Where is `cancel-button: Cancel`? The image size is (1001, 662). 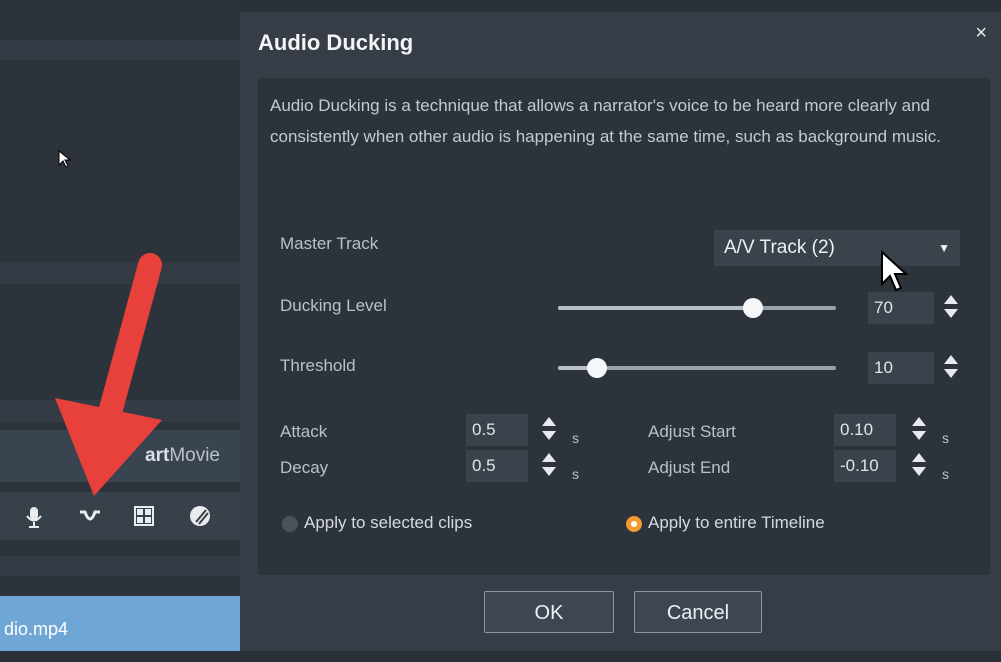 cancel-button: Cancel is located at coordinates (698, 612).